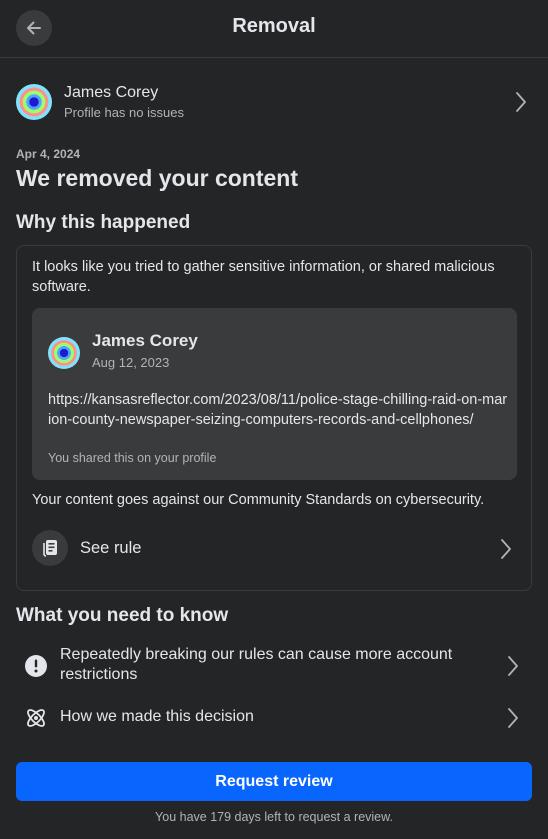 The height and width of the screenshot is (839, 548). What do you see at coordinates (157, 716) in the screenshot?
I see `know-item-label: How we made this decision` at bounding box center [157, 716].